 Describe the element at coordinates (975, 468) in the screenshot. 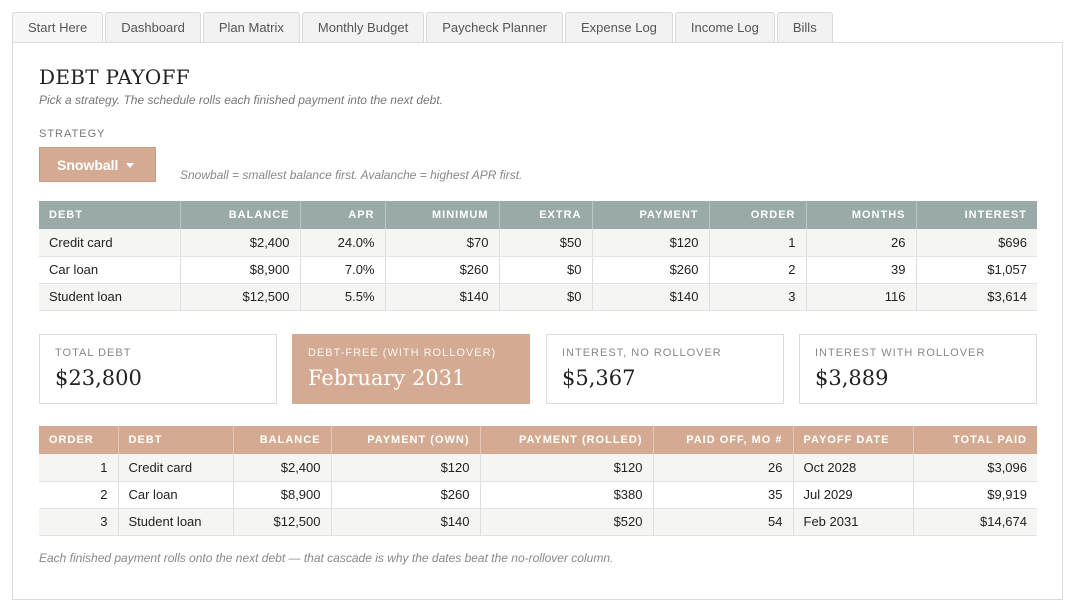

I see `total-paid-cell: $3,096` at that location.